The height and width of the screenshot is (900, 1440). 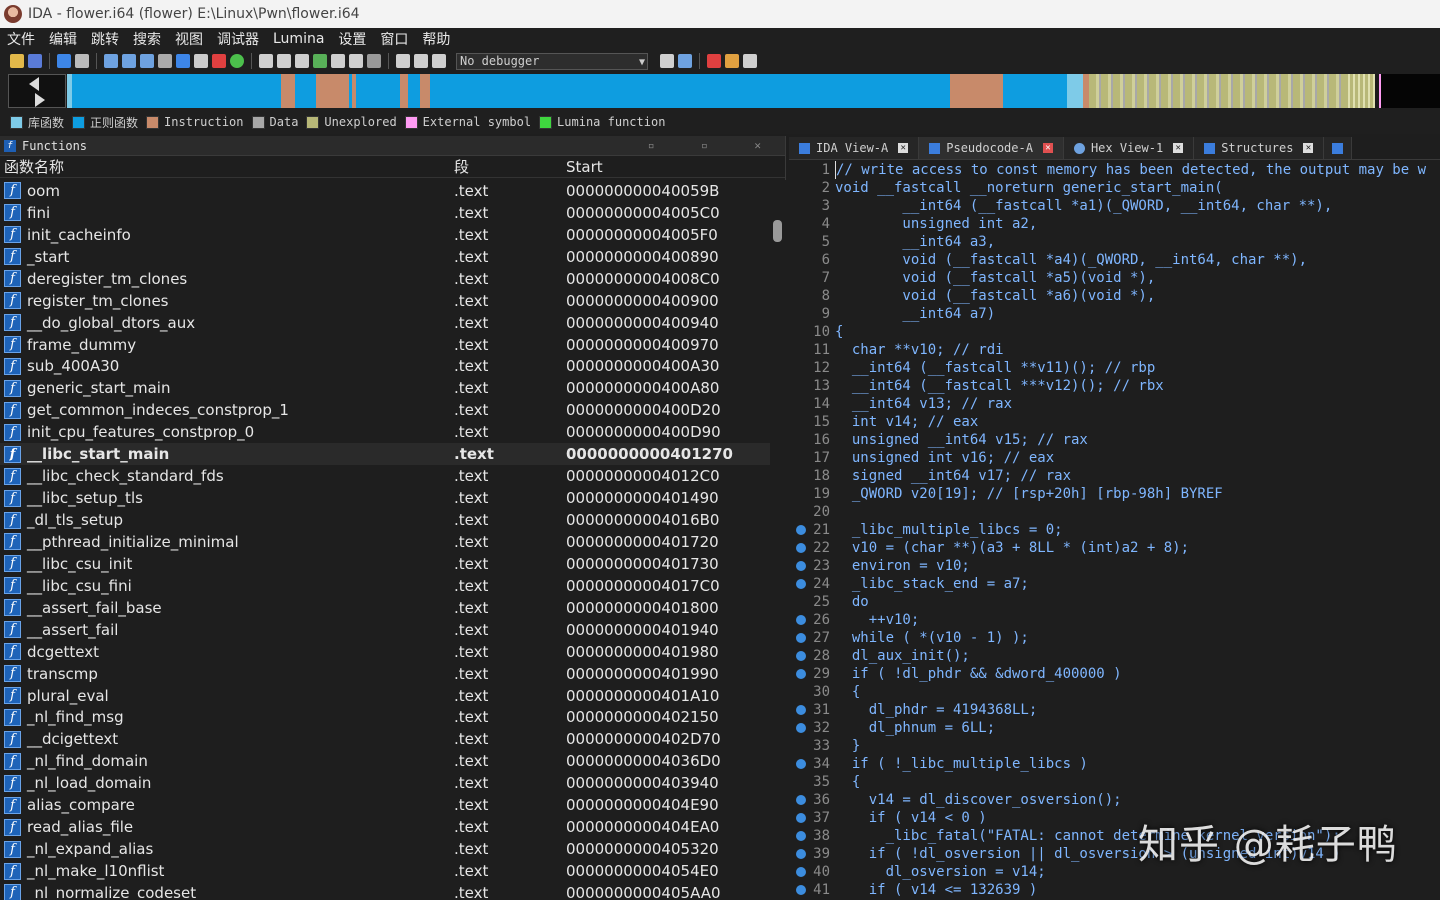 What do you see at coordinates (385, 586) in the screenshot?
I see `function-row: f __libc_csu_fini .text 00000000004017C0` at bounding box center [385, 586].